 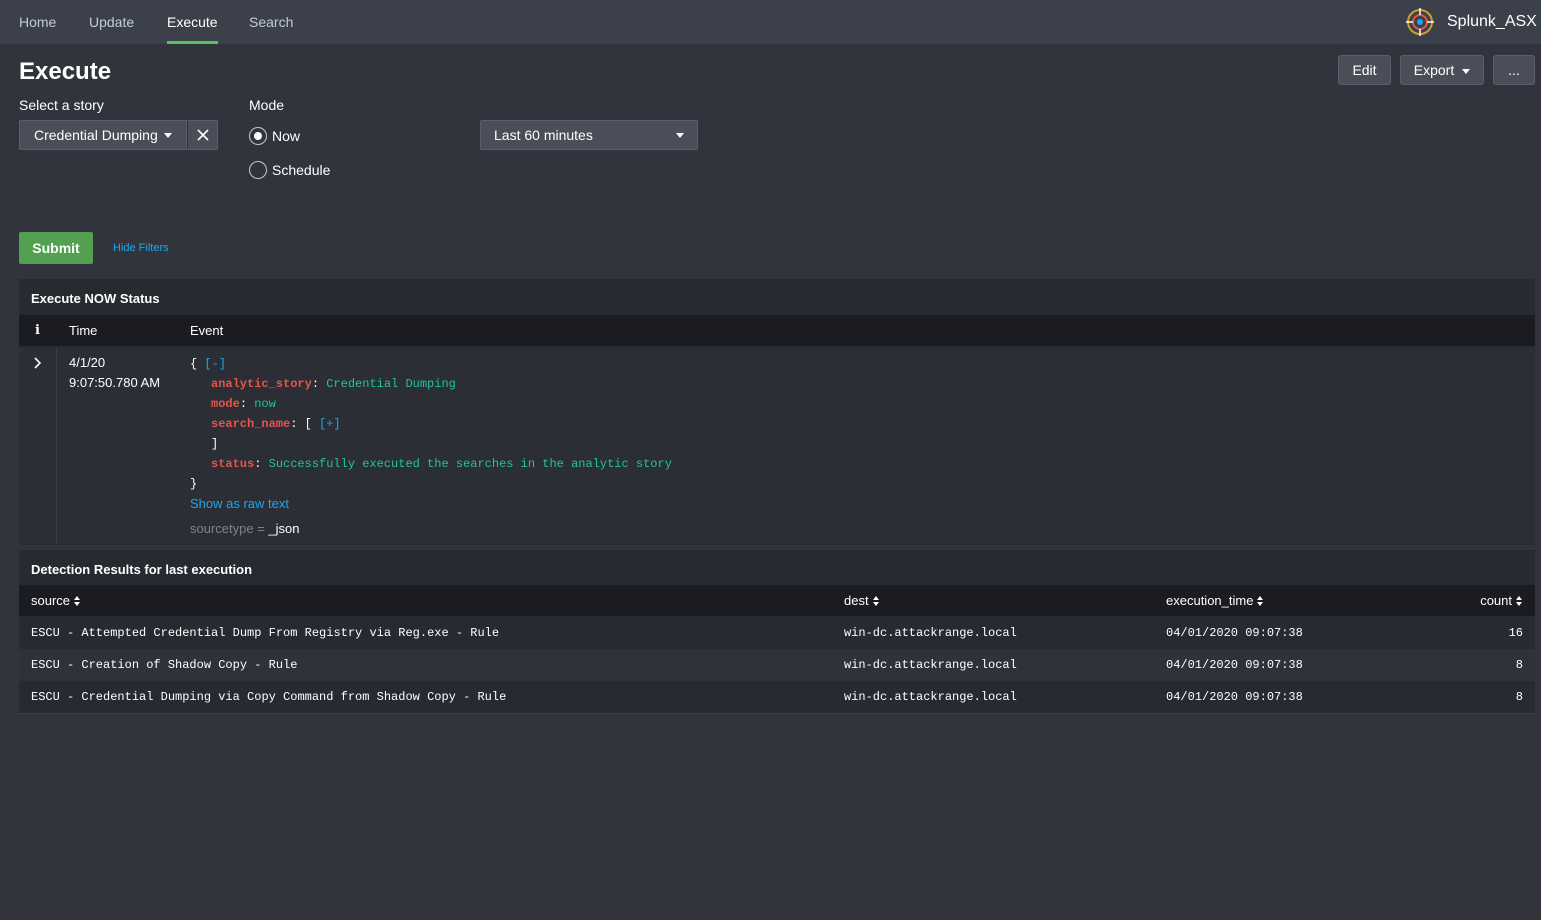 I want to click on submit-button: Submit, so click(x=56, y=248).